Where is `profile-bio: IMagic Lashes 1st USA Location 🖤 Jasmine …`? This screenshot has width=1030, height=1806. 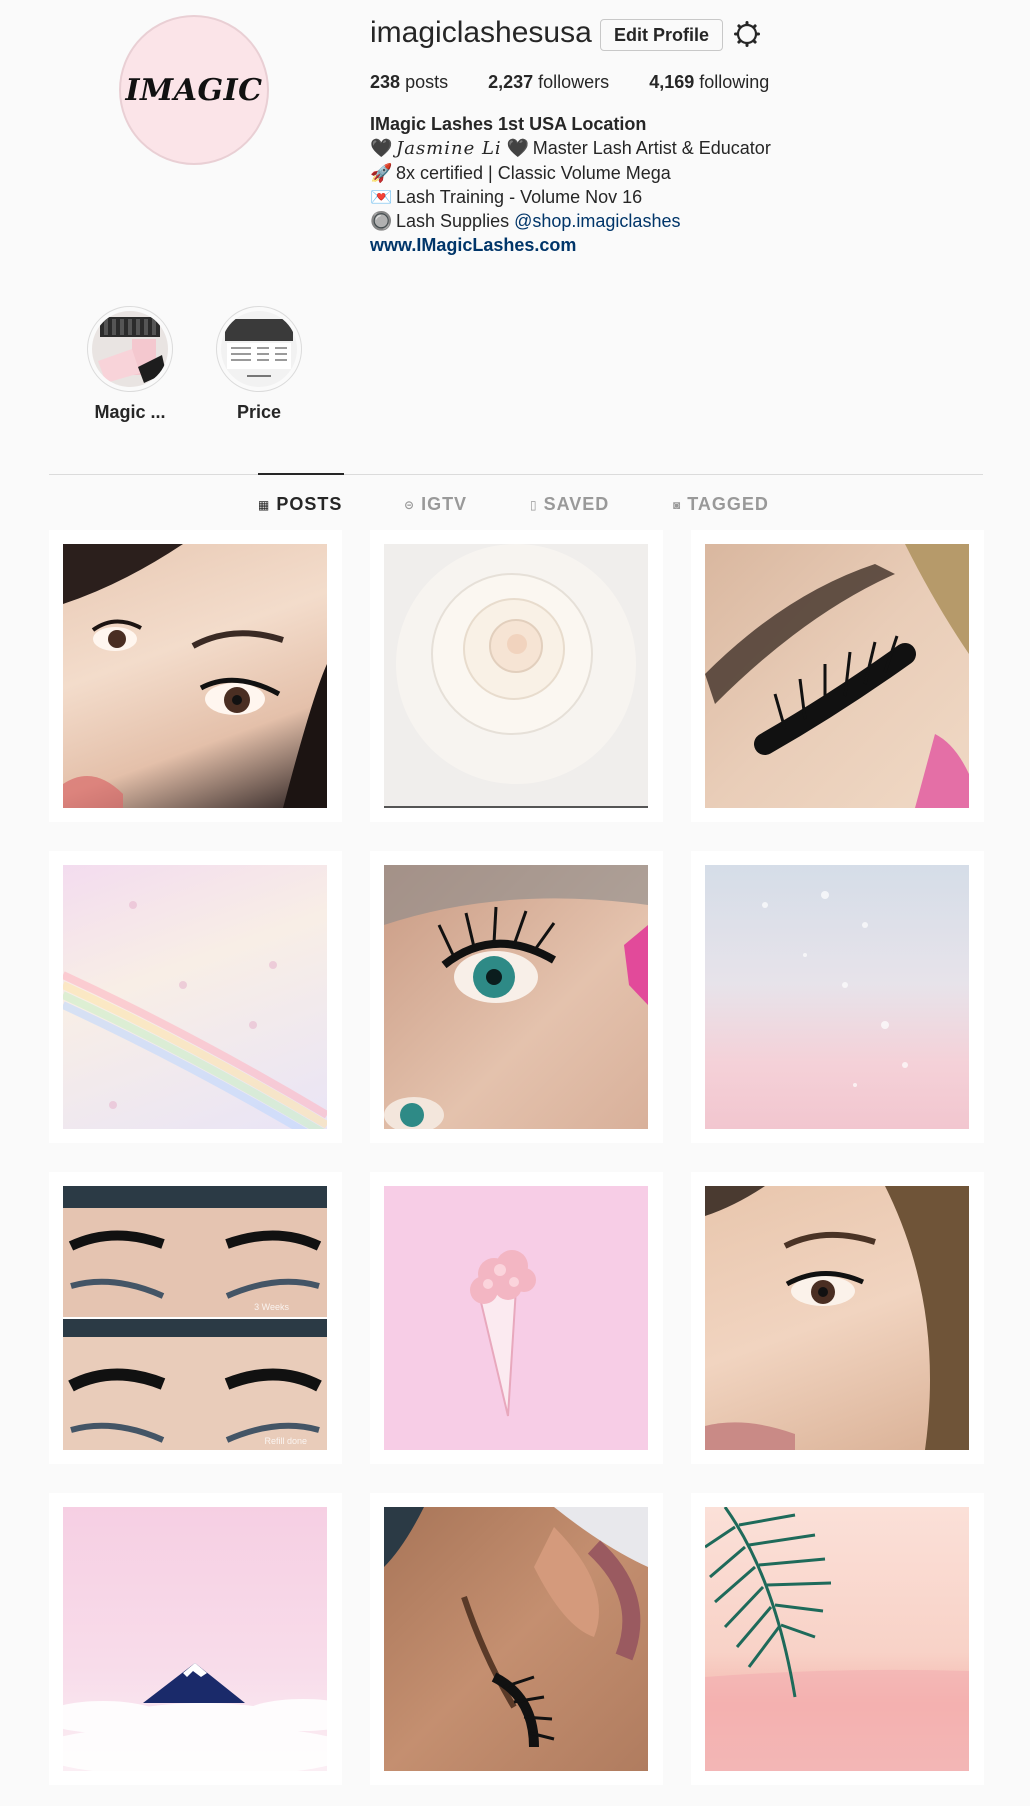
profile-bio: IMagic Lashes 1st USA Location 🖤 Jasmine … is located at coordinates (650, 184).